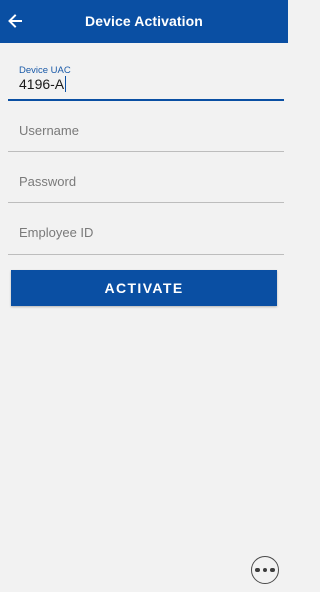 This screenshot has width=320, height=592. What do you see at coordinates (146, 100) in the screenshot?
I see `device-uac-underline` at bounding box center [146, 100].